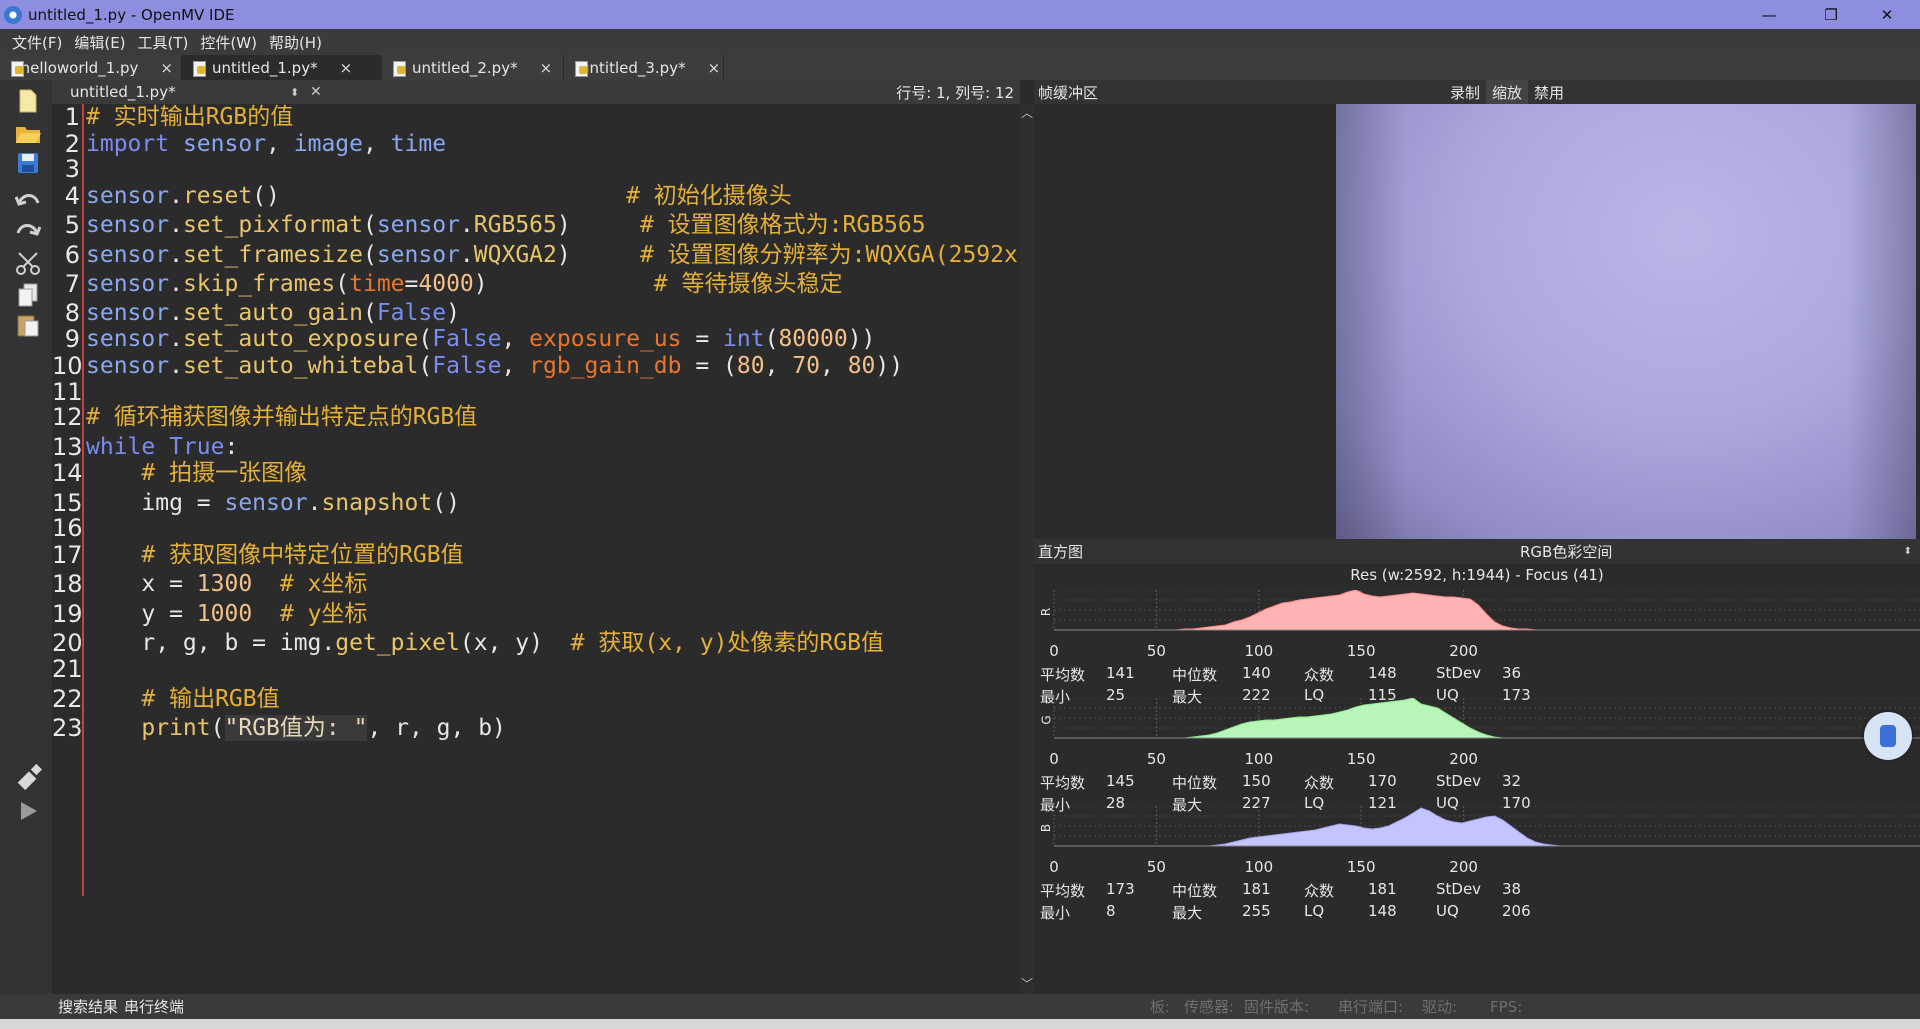 The height and width of the screenshot is (1029, 1920). What do you see at coordinates (67, 555) in the screenshot?
I see `line-number: 17` at bounding box center [67, 555].